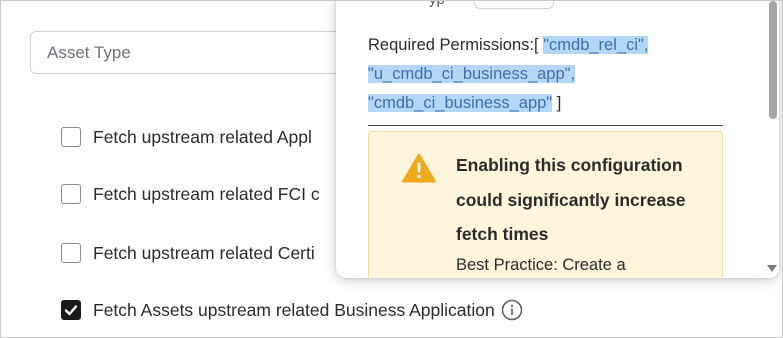  What do you see at coordinates (202, 136) in the screenshot?
I see `checkbox-label: Fetch upstream related Appl` at bounding box center [202, 136].